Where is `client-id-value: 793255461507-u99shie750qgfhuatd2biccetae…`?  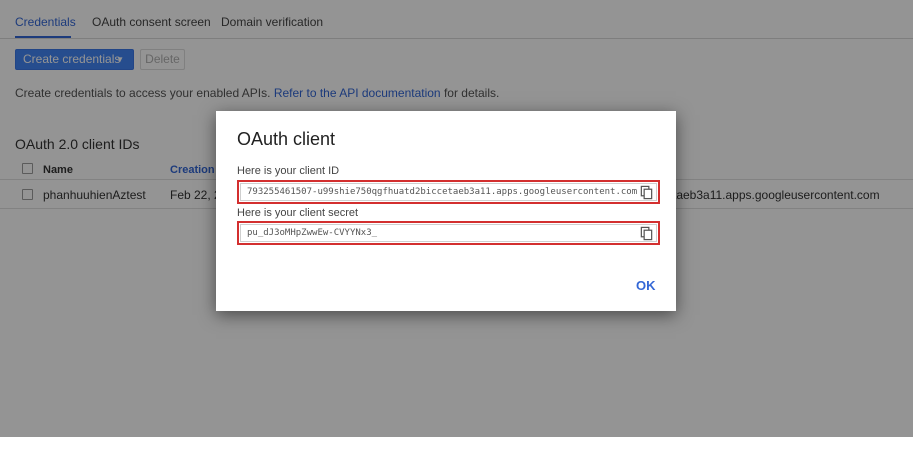 client-id-value: 793255461507-u99shie750qgfhuatd2biccetae… is located at coordinates (443, 192).